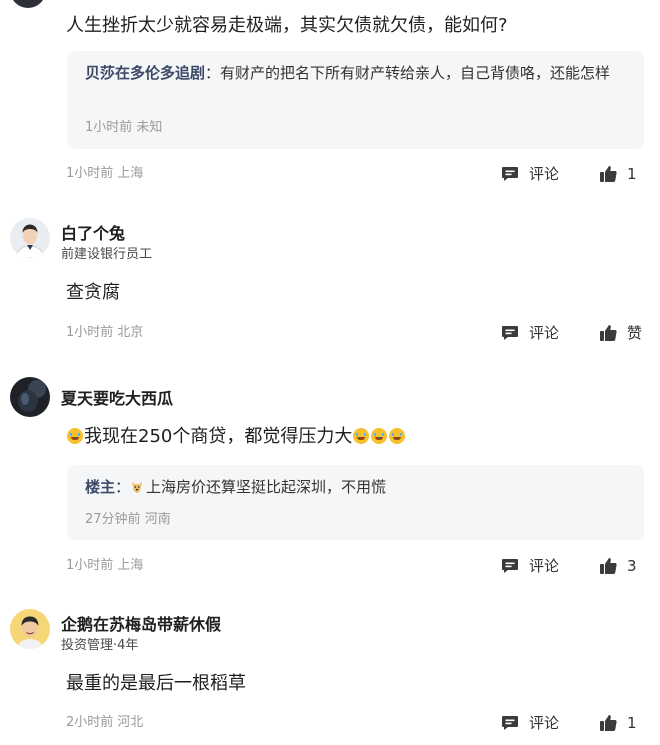 This screenshot has height=745, width=660. What do you see at coordinates (93, 292) in the screenshot?
I see `comment-text: 查贪腐` at bounding box center [93, 292].